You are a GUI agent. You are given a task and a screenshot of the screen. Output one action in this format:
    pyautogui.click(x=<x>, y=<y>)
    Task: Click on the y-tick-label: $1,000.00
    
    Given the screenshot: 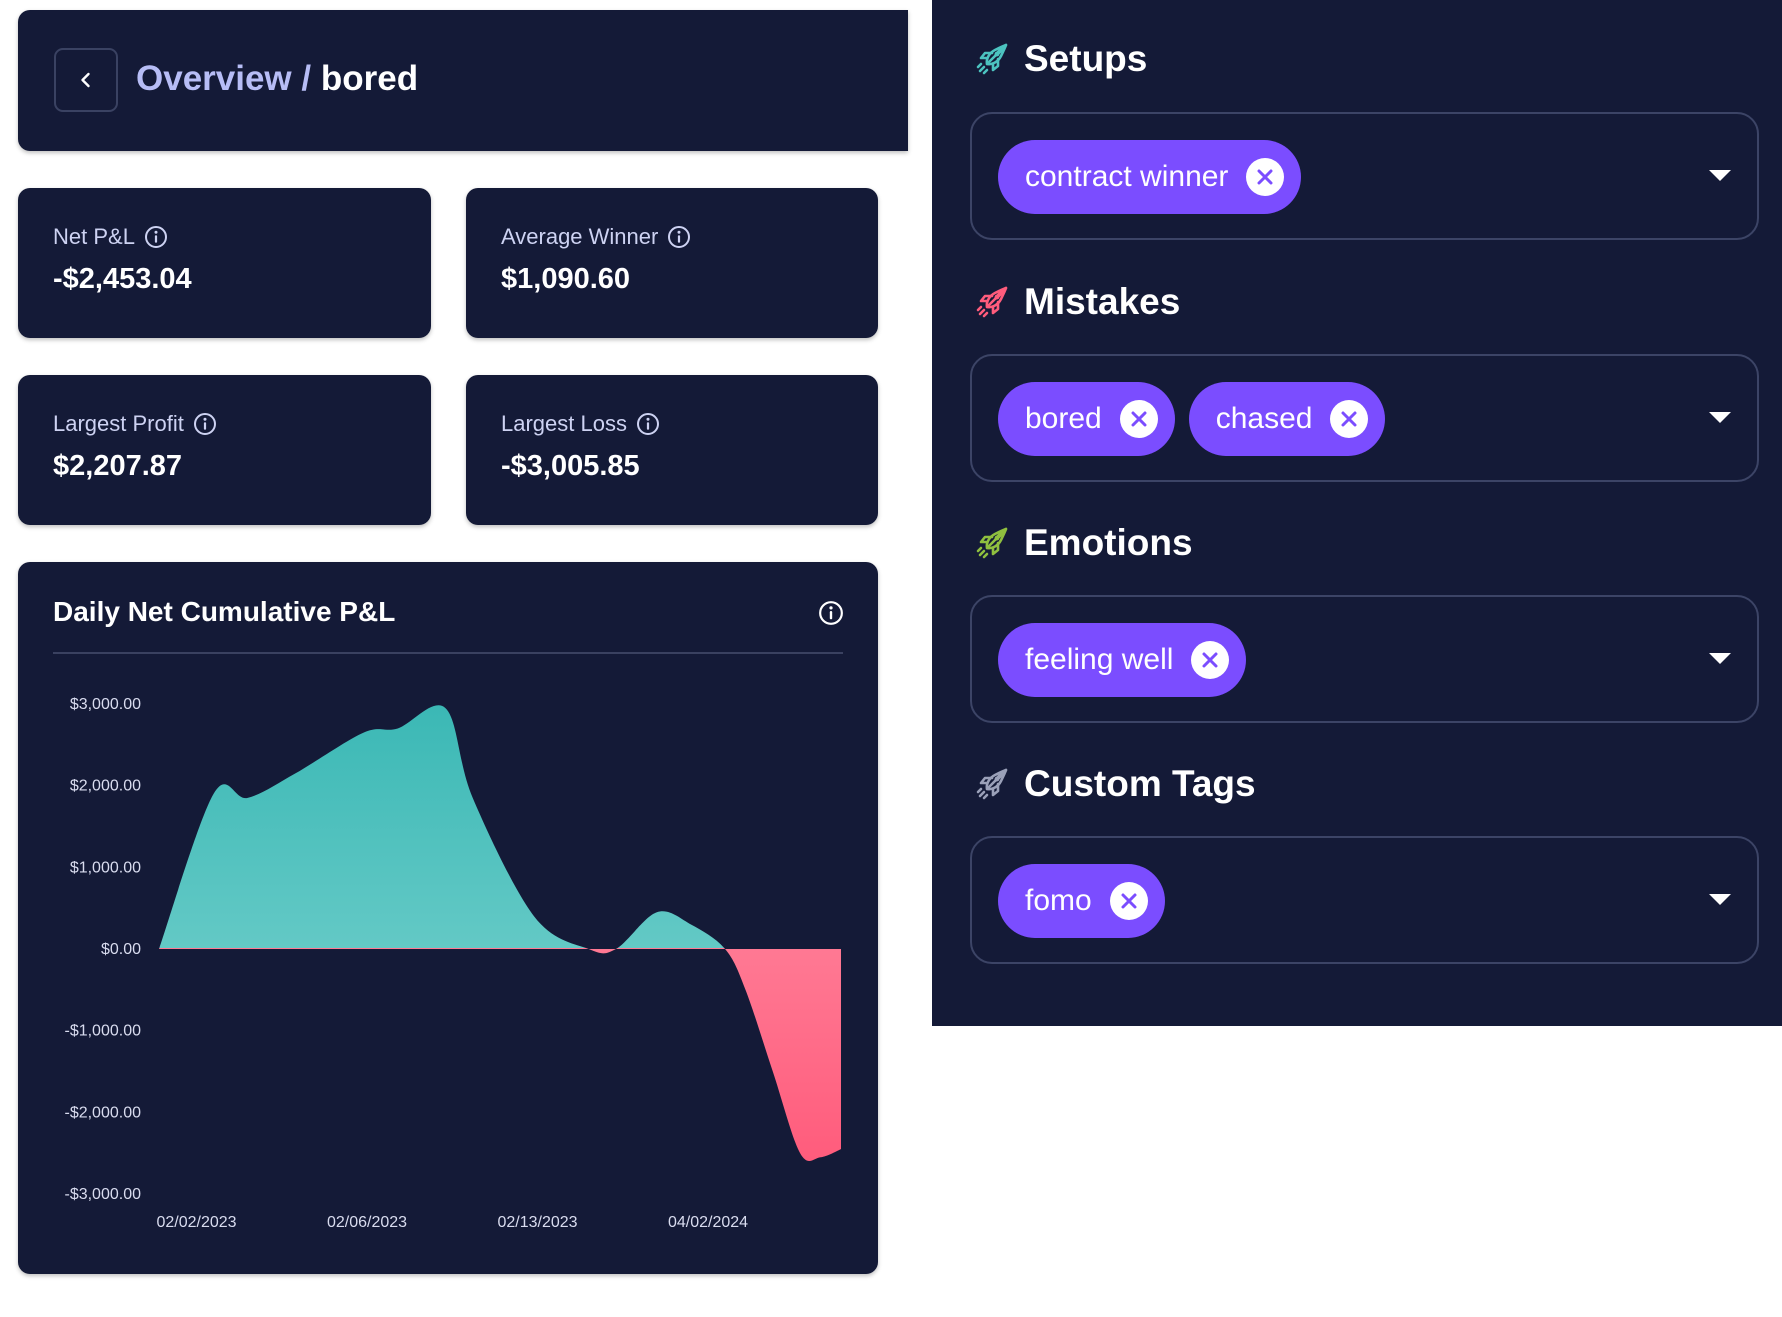 What is the action you would take?
    pyautogui.click(x=105, y=867)
    